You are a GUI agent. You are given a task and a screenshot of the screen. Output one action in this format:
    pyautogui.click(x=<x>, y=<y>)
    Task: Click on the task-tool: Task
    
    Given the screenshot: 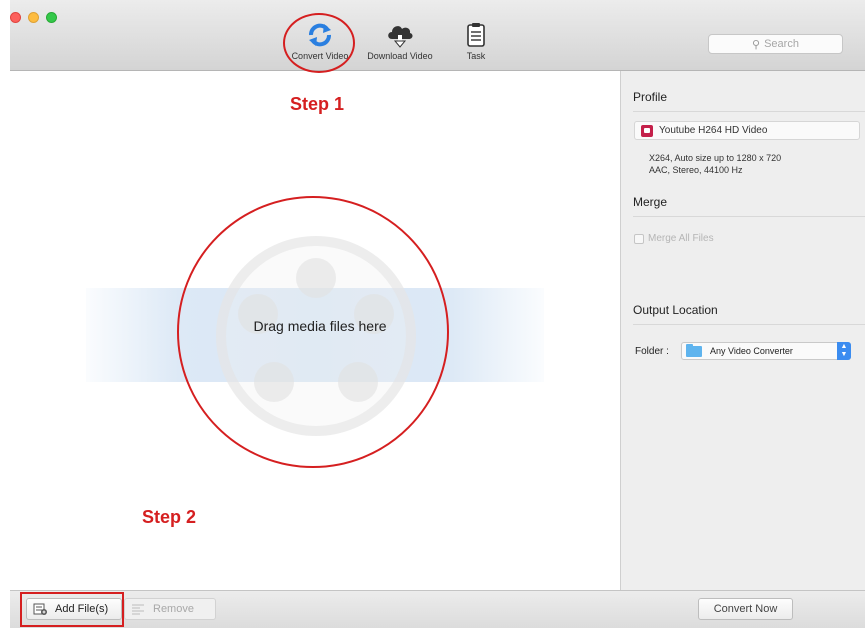 What is the action you would take?
    pyautogui.click(x=476, y=40)
    